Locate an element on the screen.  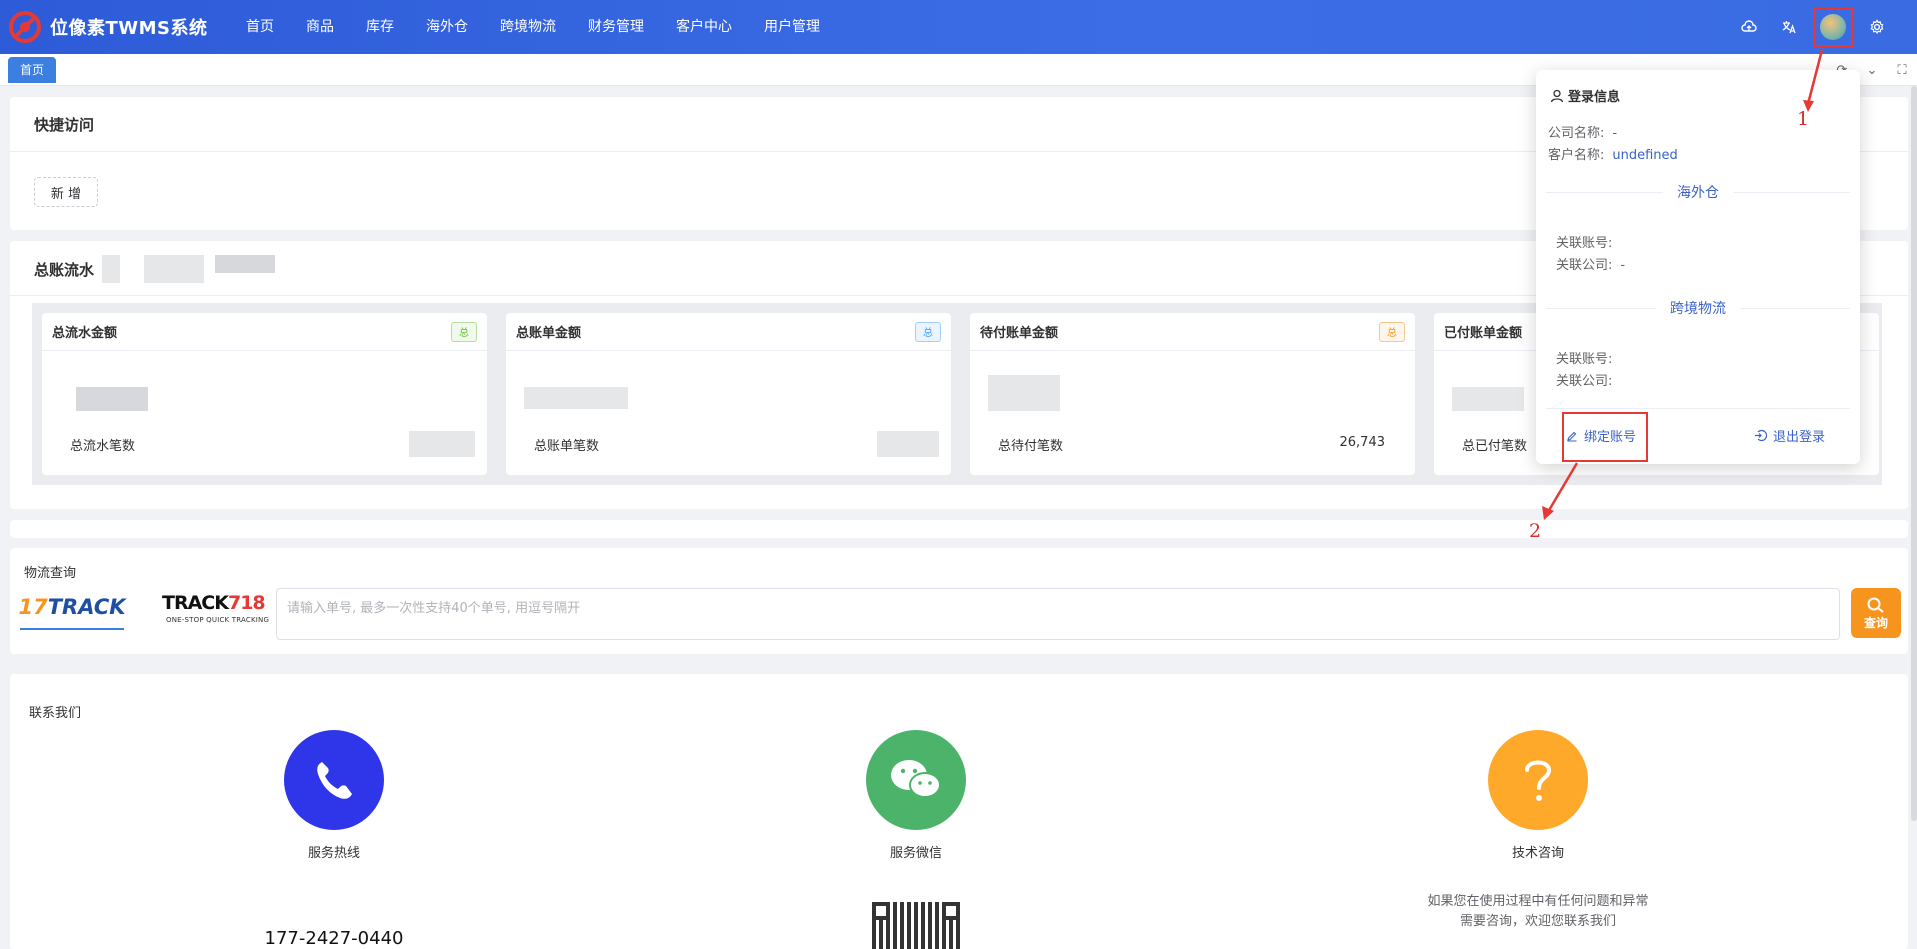
annotation-marker-1: 1 is located at coordinates (1803, 119).